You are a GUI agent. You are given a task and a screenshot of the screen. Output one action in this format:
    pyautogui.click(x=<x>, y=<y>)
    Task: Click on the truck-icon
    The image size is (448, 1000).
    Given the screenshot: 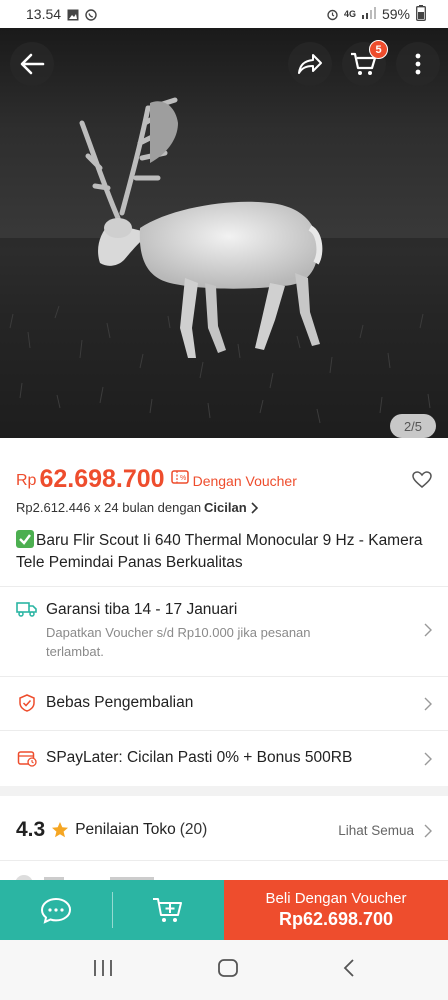 What is the action you would take?
    pyautogui.click(x=27, y=609)
    